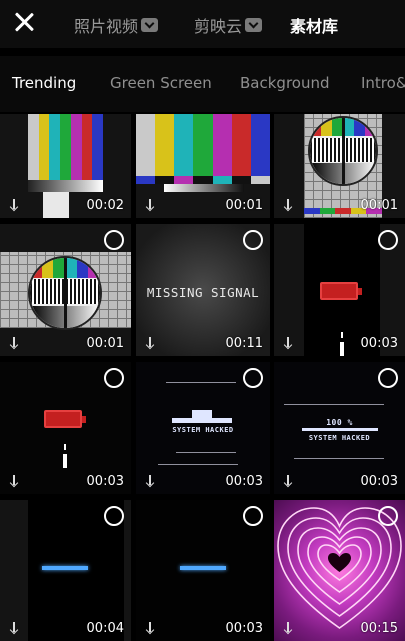  Describe the element at coordinates (202, 420) in the screenshot. I see `glitch-bar` at that location.